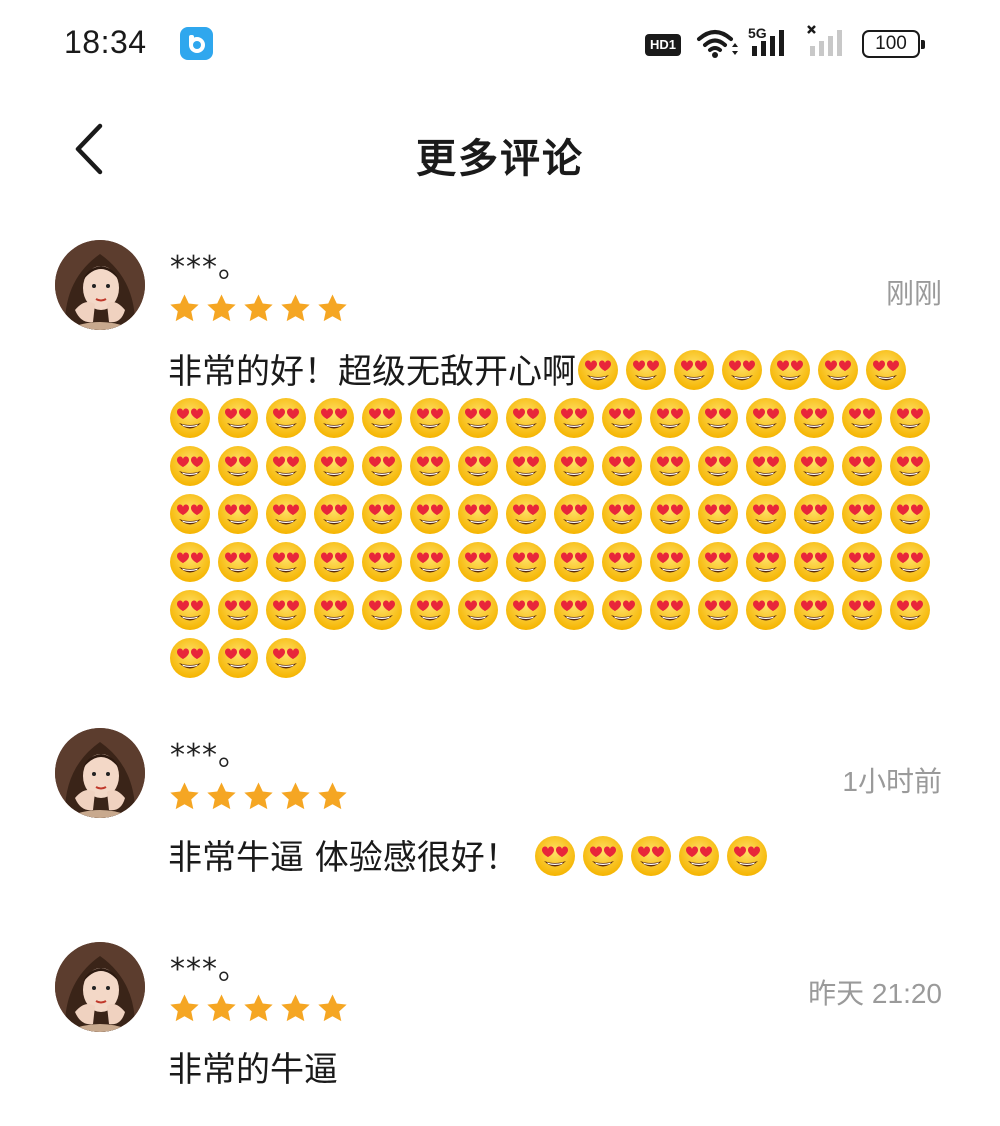  Describe the element at coordinates (343, 858) in the screenshot. I see `comment-text-content: 非常牛逼 体验感很好！` at that location.